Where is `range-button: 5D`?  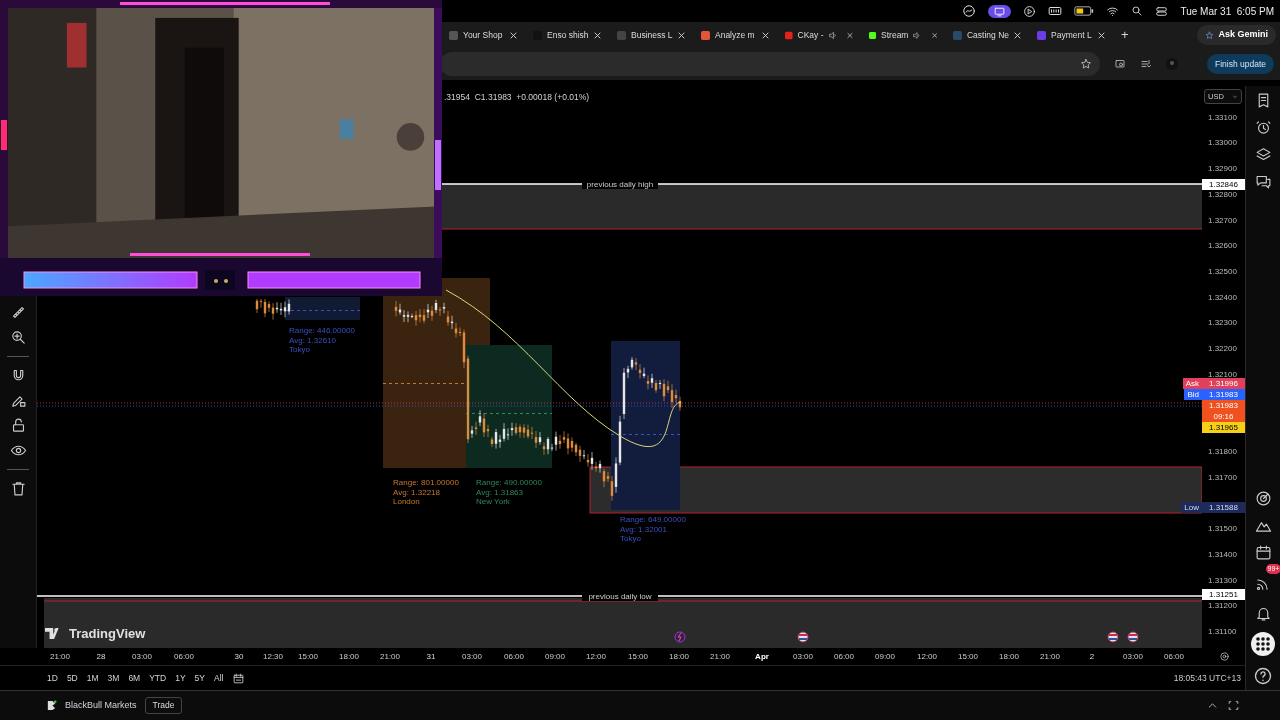
range-button: 5D is located at coordinates (72, 678).